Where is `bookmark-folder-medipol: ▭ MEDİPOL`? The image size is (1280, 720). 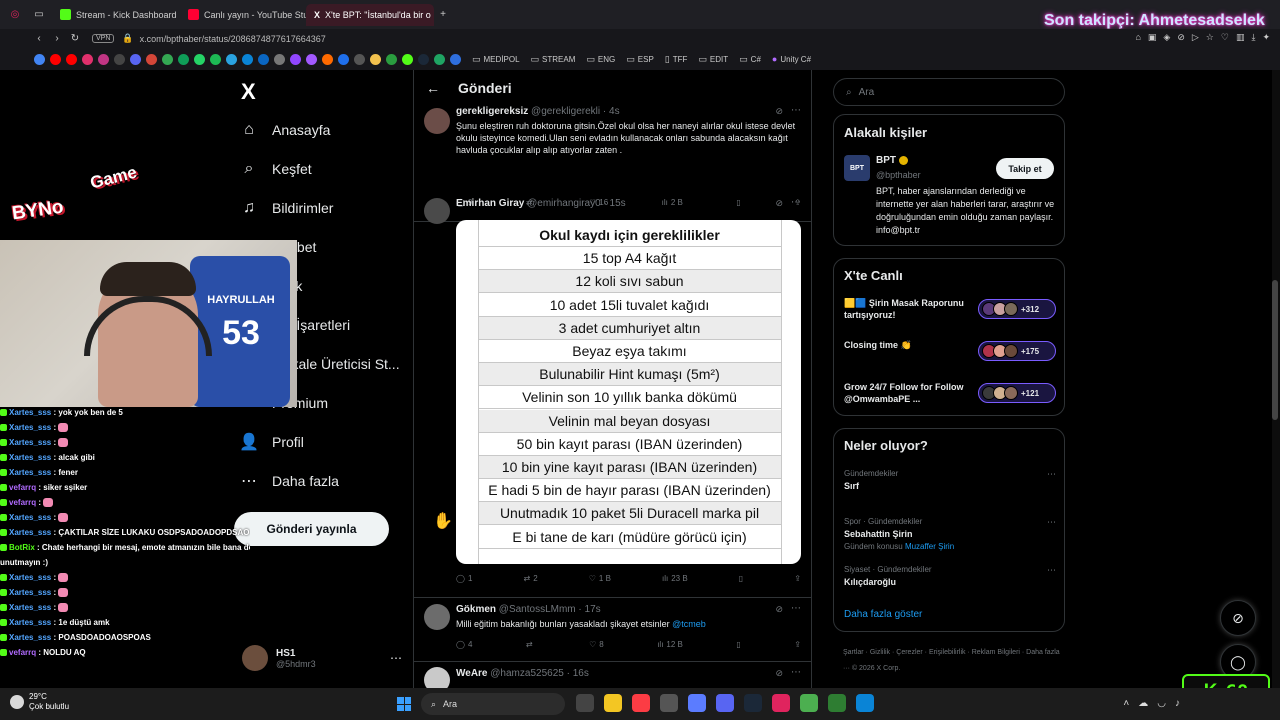 bookmark-folder-medipol: ▭ MEDİPOL is located at coordinates (496, 59).